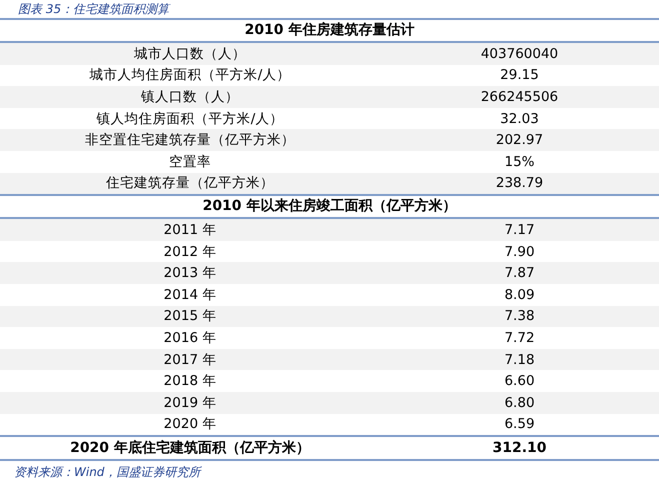  What do you see at coordinates (519, 424) in the screenshot?
I see `row-value: 6.59` at bounding box center [519, 424].